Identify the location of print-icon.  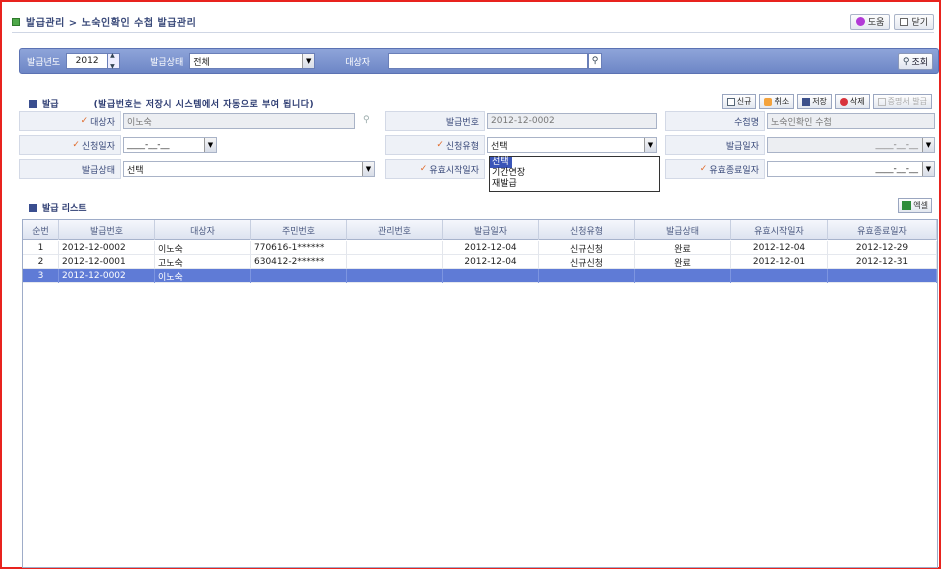
(881, 101).